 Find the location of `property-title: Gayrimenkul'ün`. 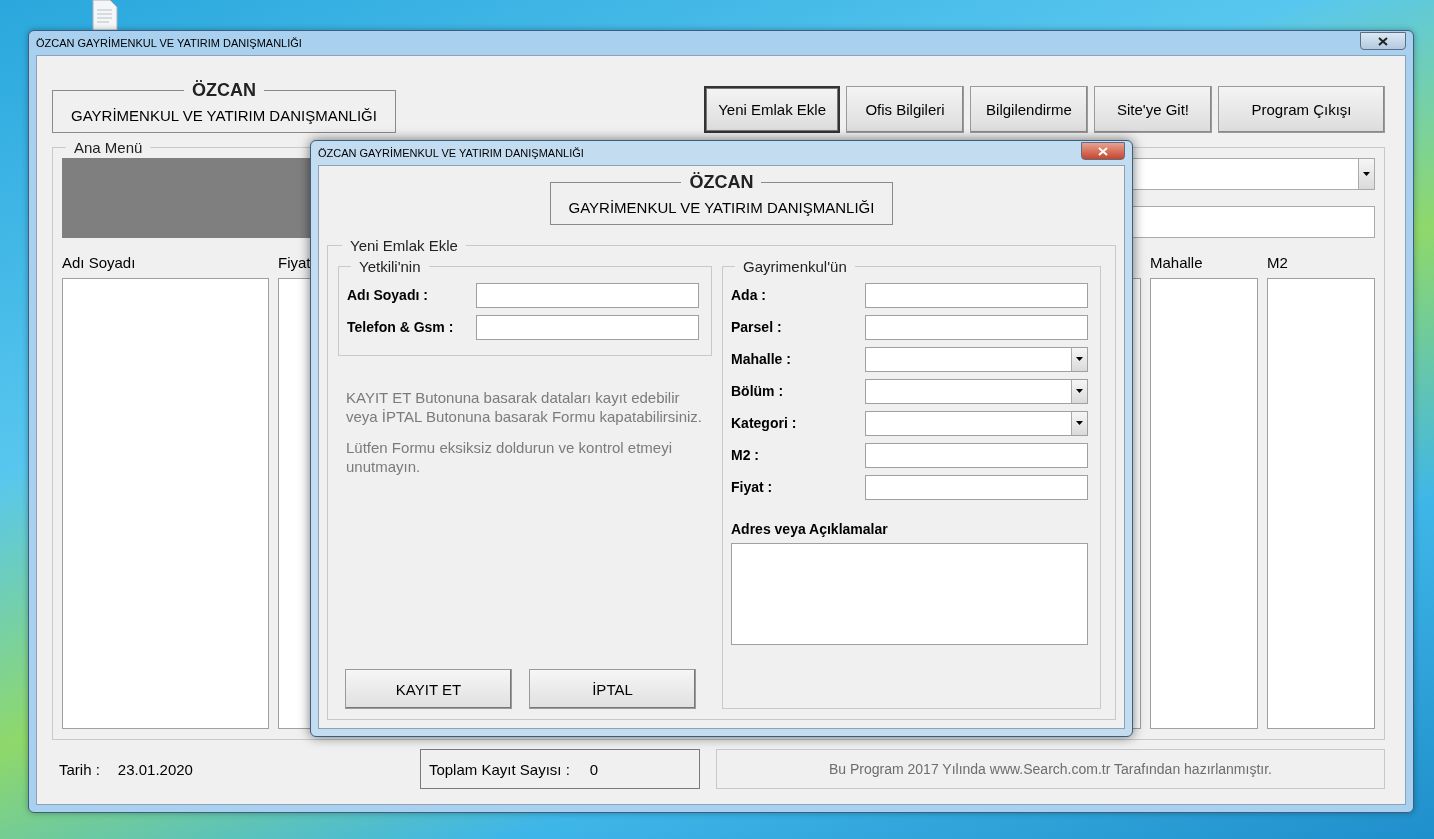

property-title: Gayrimenkul'ün is located at coordinates (795, 266).